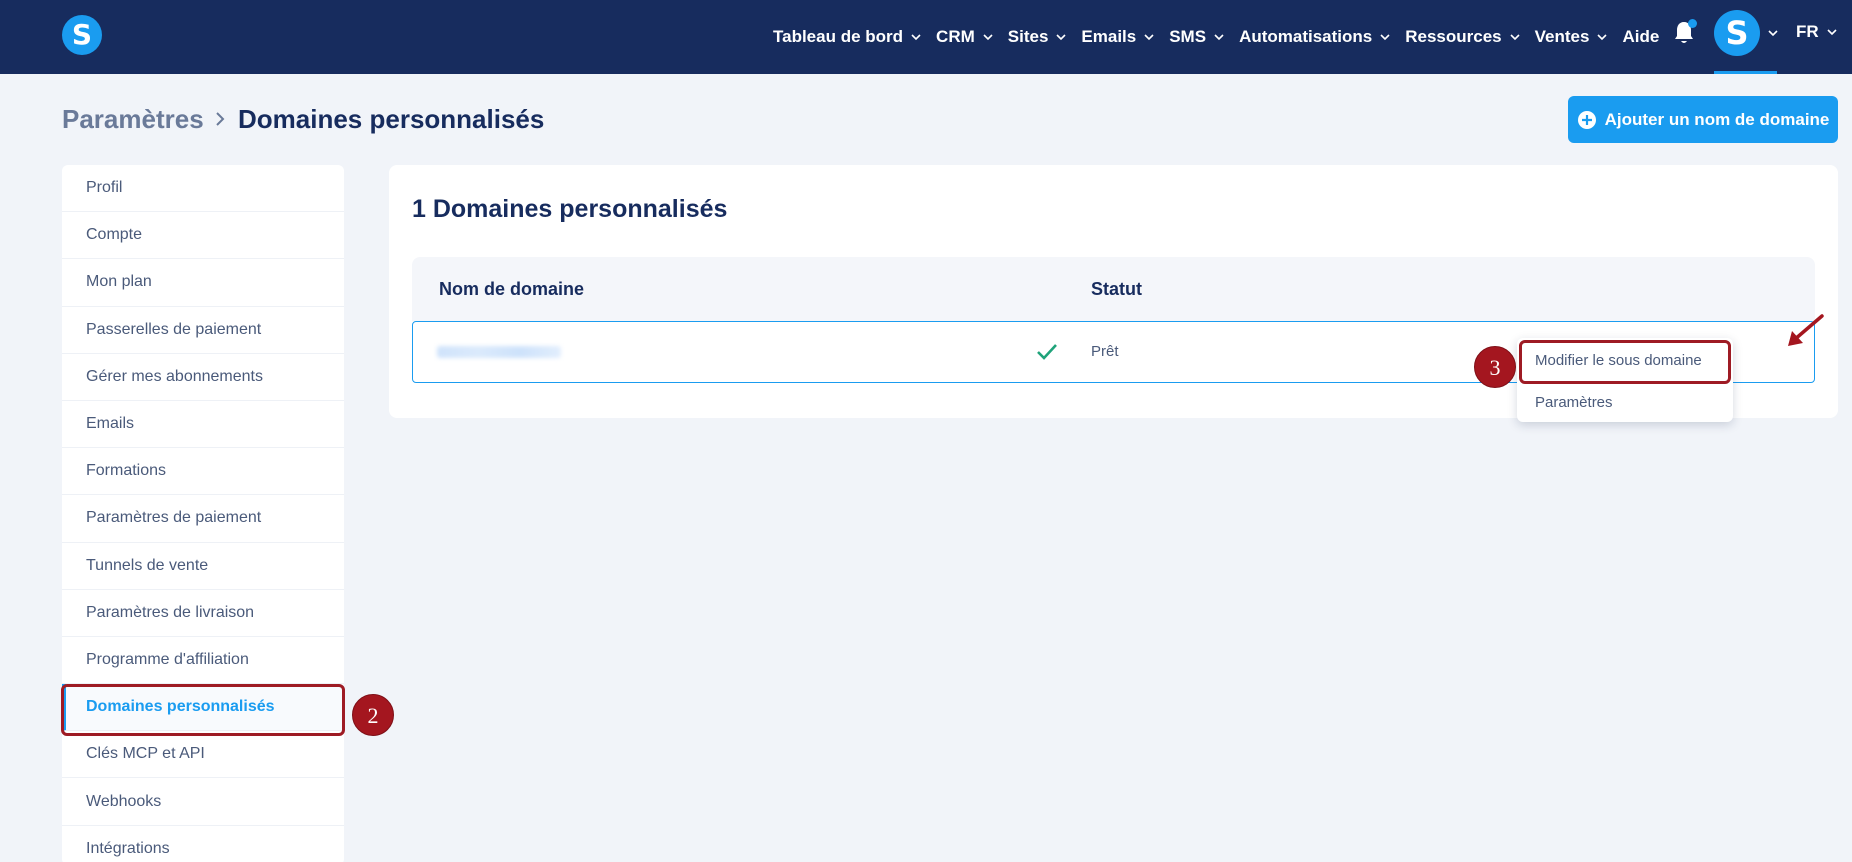 The image size is (1852, 862). I want to click on add-domain-button: Ajouter un nom de domaine, so click(1703, 119).